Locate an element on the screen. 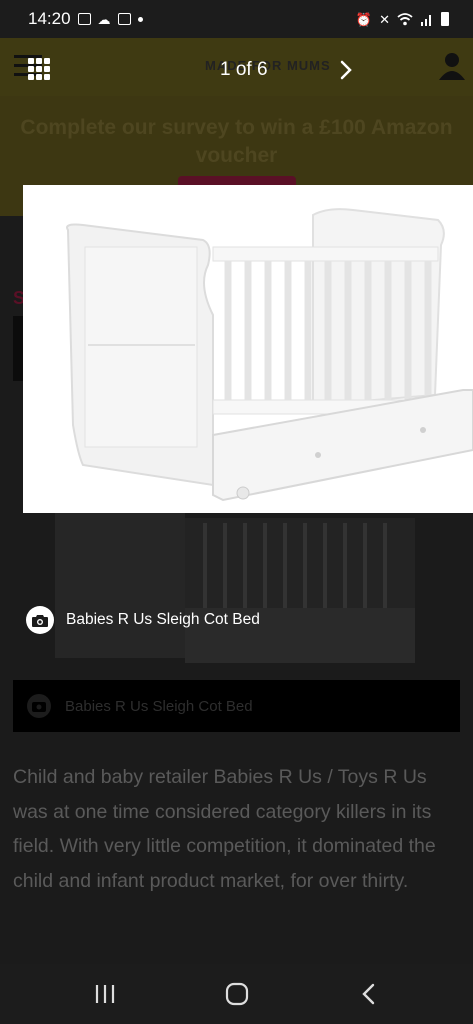 Image resolution: width=473 pixels, height=1024 pixels. mail-icon is located at coordinates (124, 19).